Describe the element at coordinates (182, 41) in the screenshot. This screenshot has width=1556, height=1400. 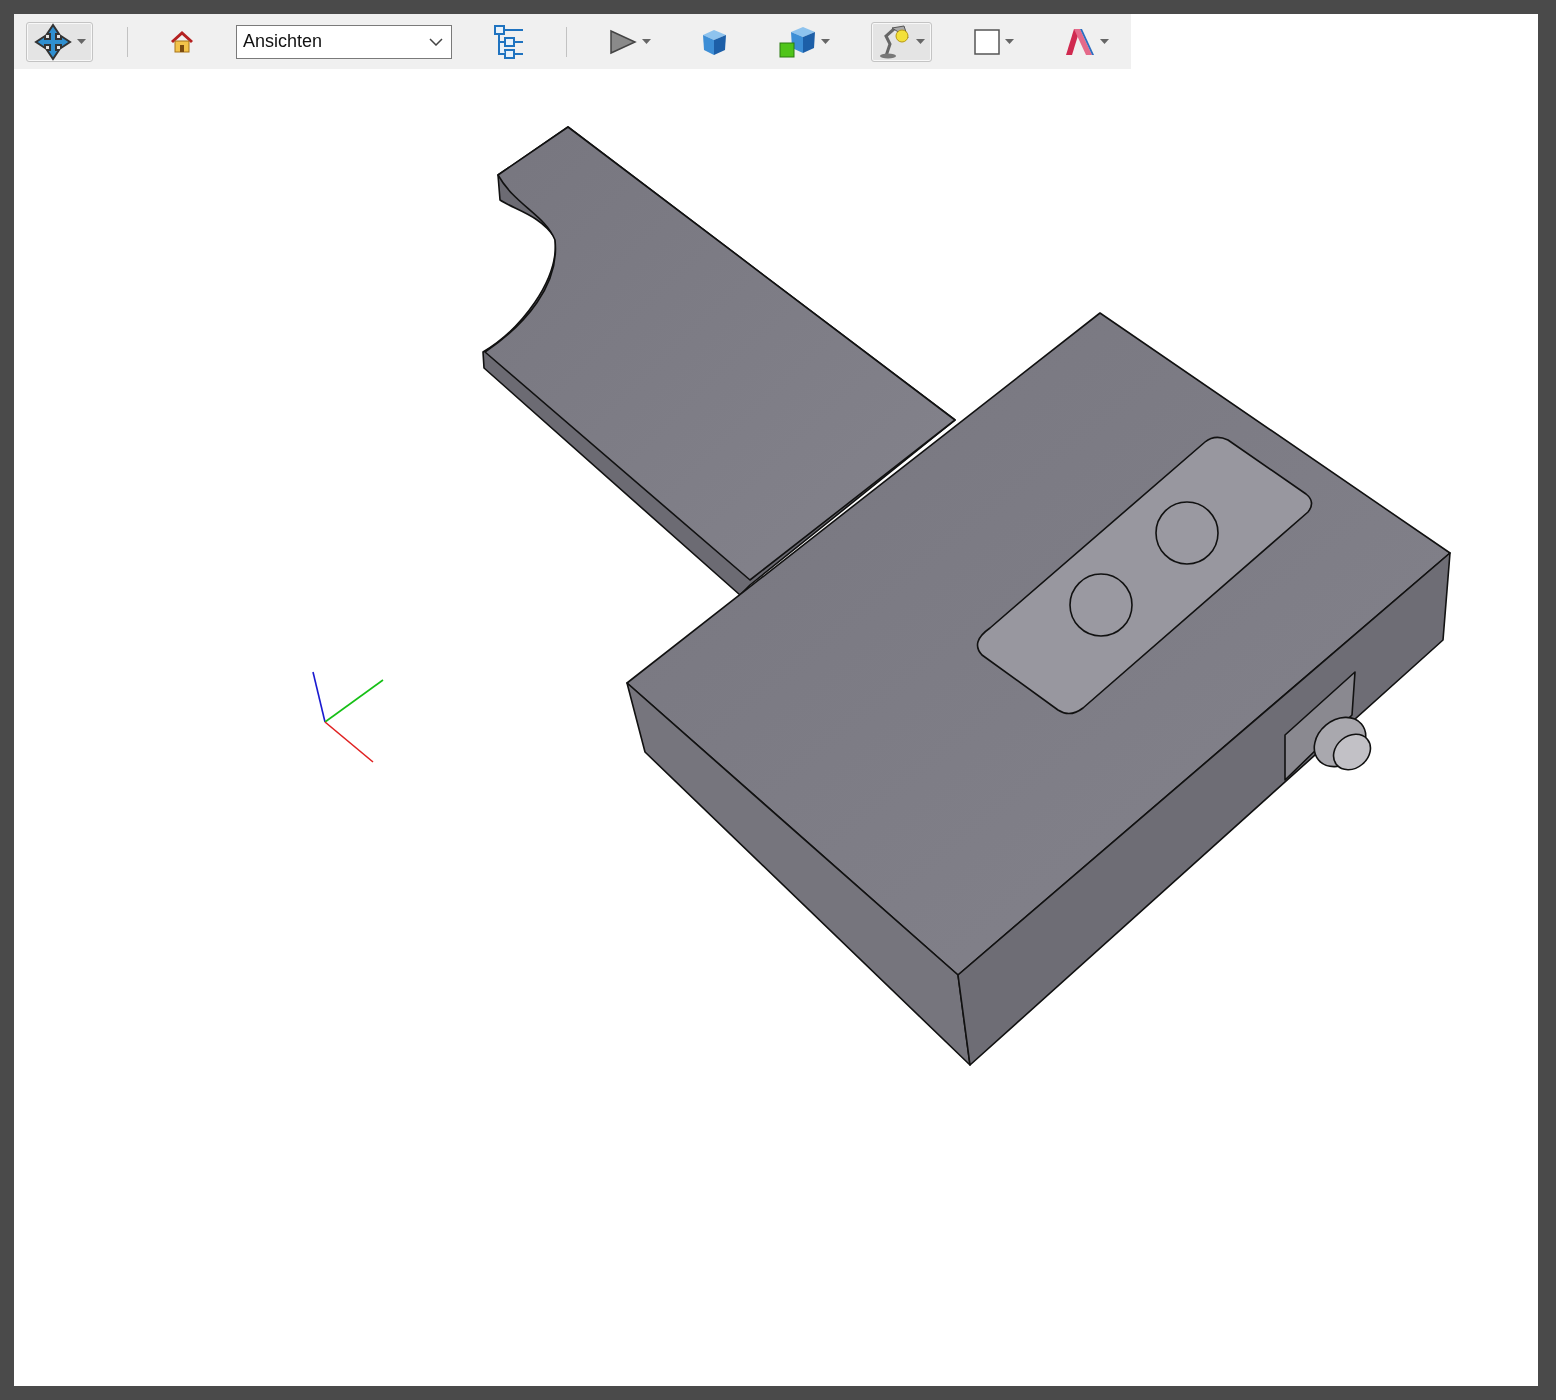
I see `home-icon` at that location.